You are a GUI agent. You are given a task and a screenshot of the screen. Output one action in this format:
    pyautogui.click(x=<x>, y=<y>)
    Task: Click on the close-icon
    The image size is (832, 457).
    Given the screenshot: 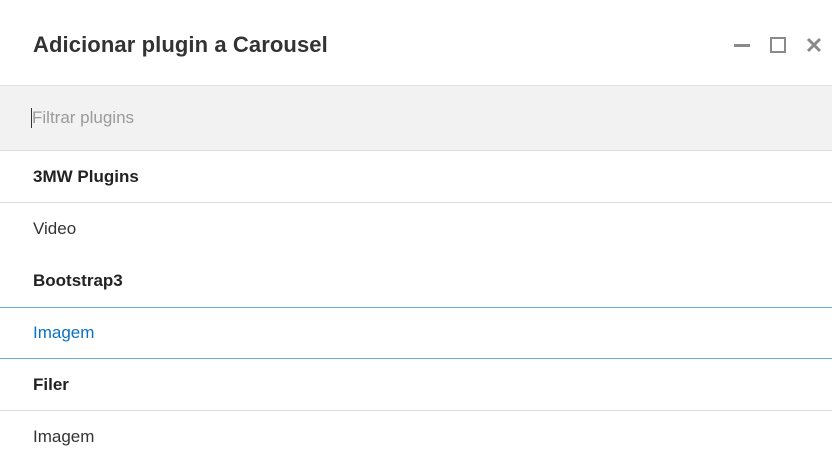 What is the action you would take?
    pyautogui.click(x=814, y=45)
    